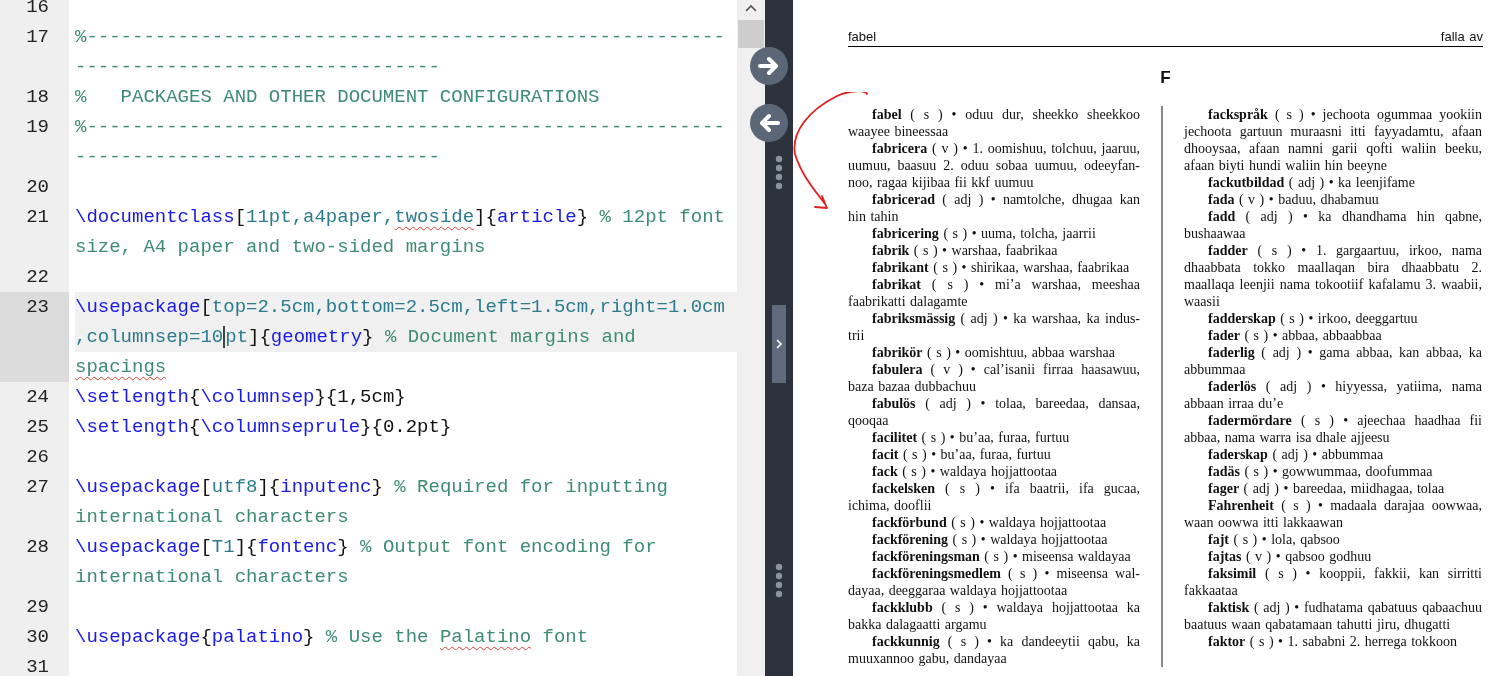 This screenshot has height=676, width=1510. What do you see at coordinates (34, 637) in the screenshot?
I see `line-number: 30` at bounding box center [34, 637].